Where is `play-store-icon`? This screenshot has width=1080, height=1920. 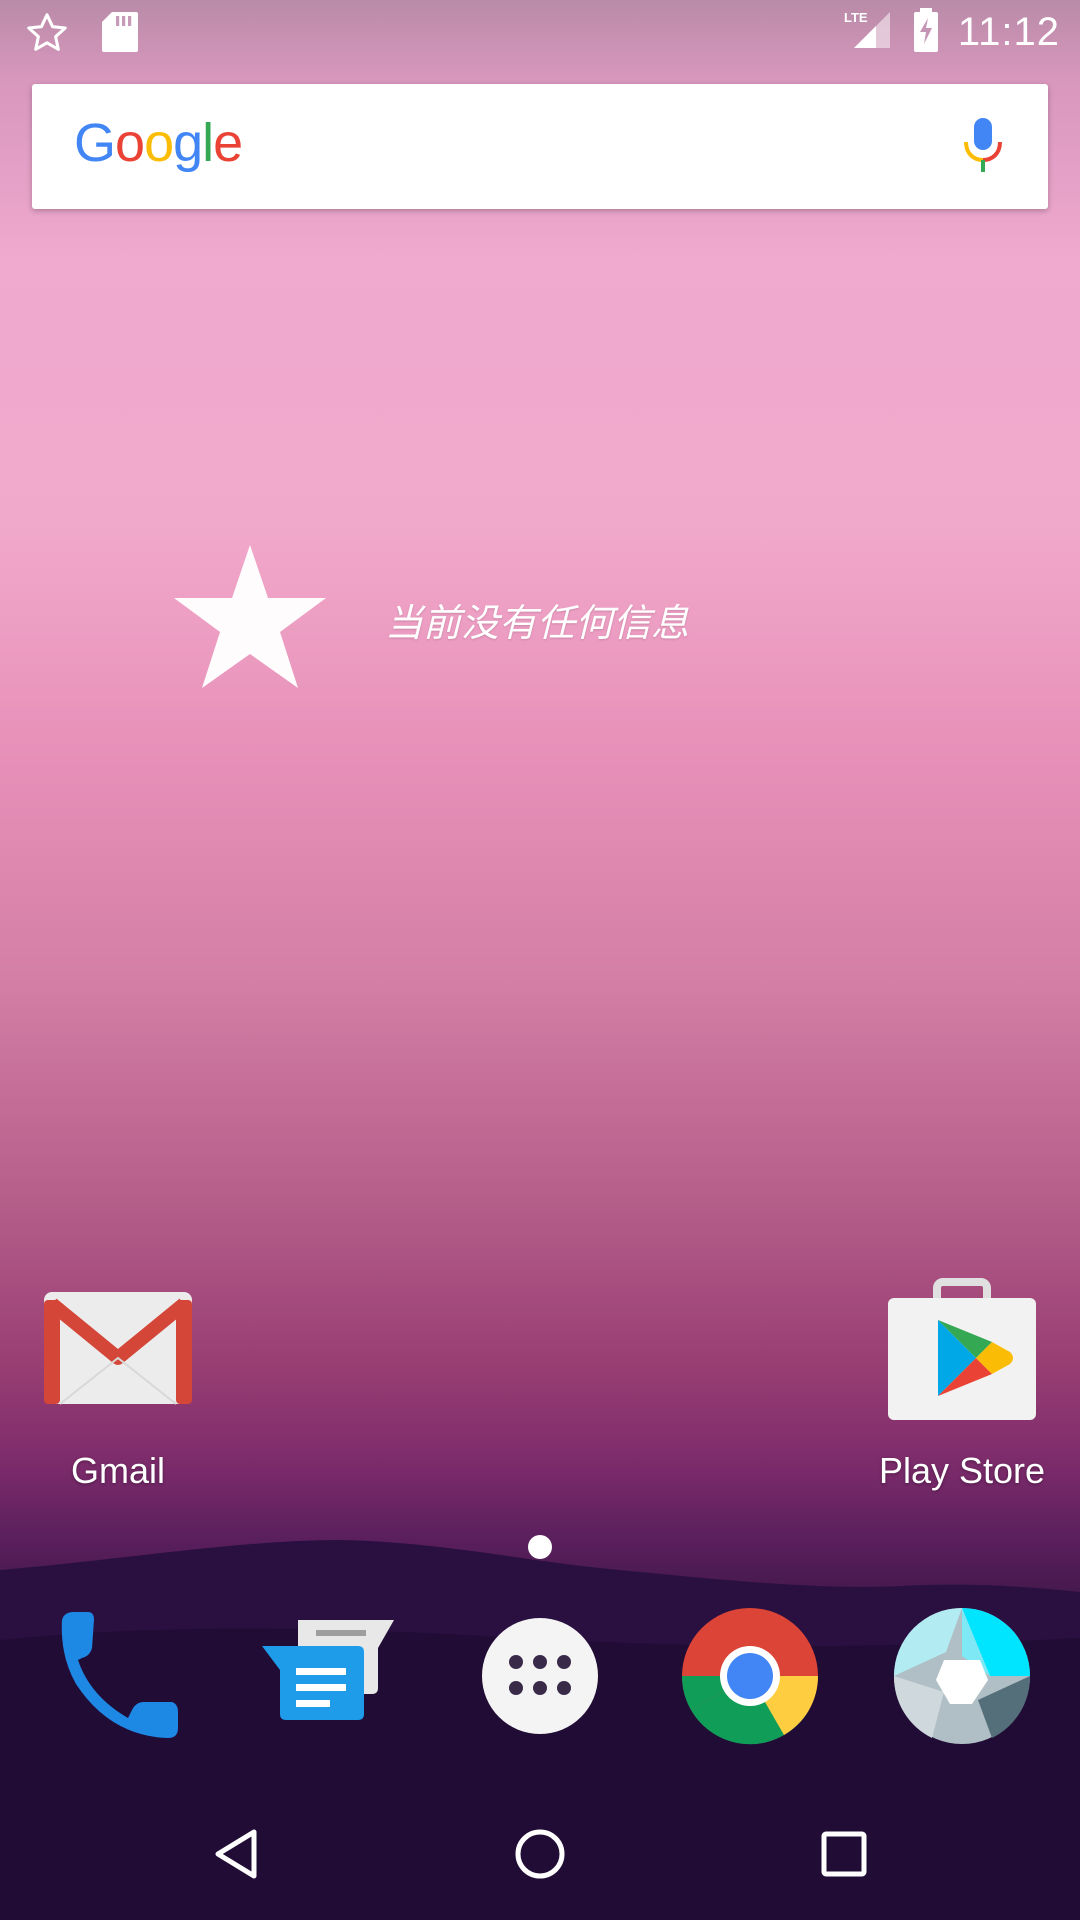 play-store-icon is located at coordinates (962, 1350).